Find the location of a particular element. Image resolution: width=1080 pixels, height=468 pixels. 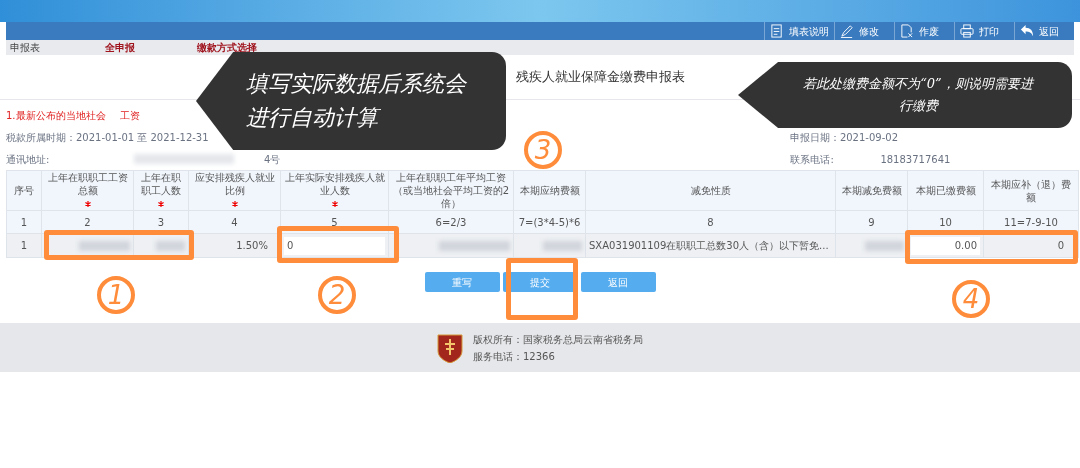

hotline-text: 服务电话：12366 is located at coordinates (514, 356).